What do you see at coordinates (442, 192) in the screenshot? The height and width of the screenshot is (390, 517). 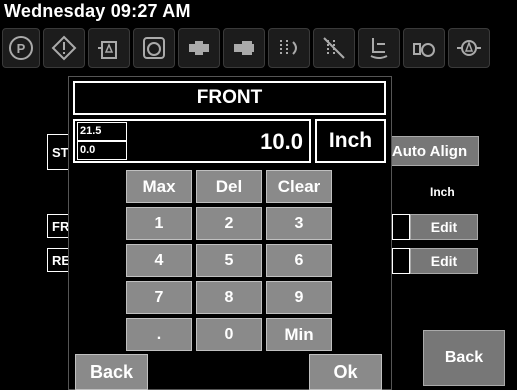 I see `bg-unit-label: Inch` at bounding box center [442, 192].